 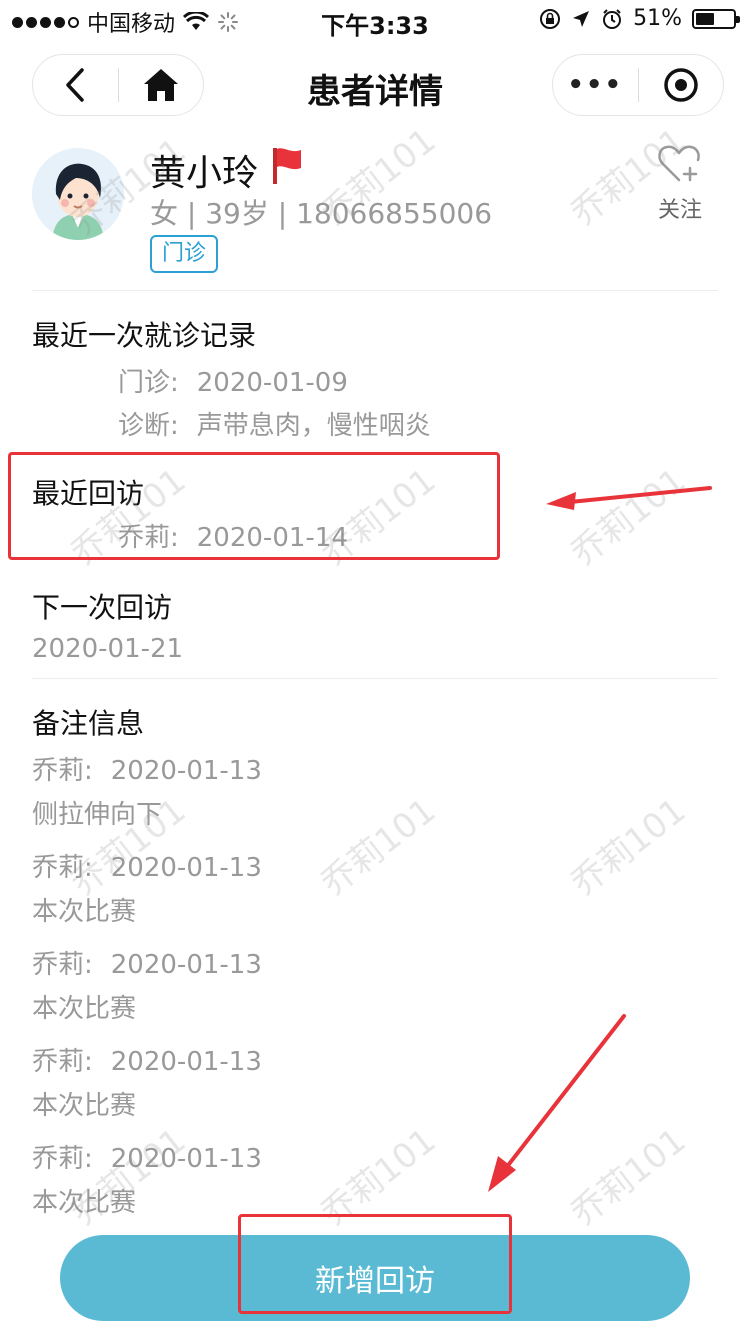 I want to click on more-button: •••, so click(x=595, y=85).